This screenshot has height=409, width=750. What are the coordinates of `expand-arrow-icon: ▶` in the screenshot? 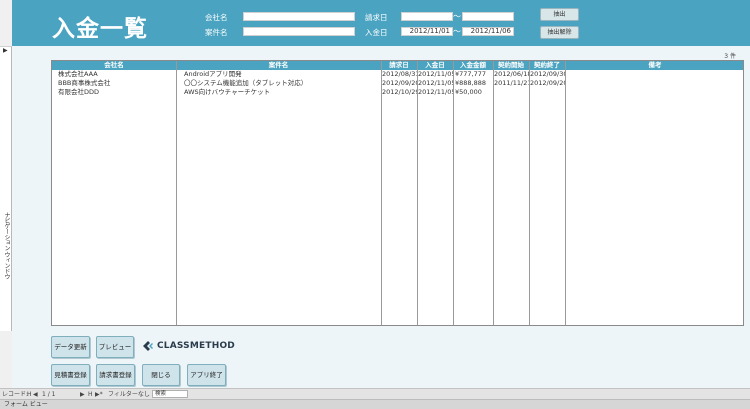 It's located at (5, 50).